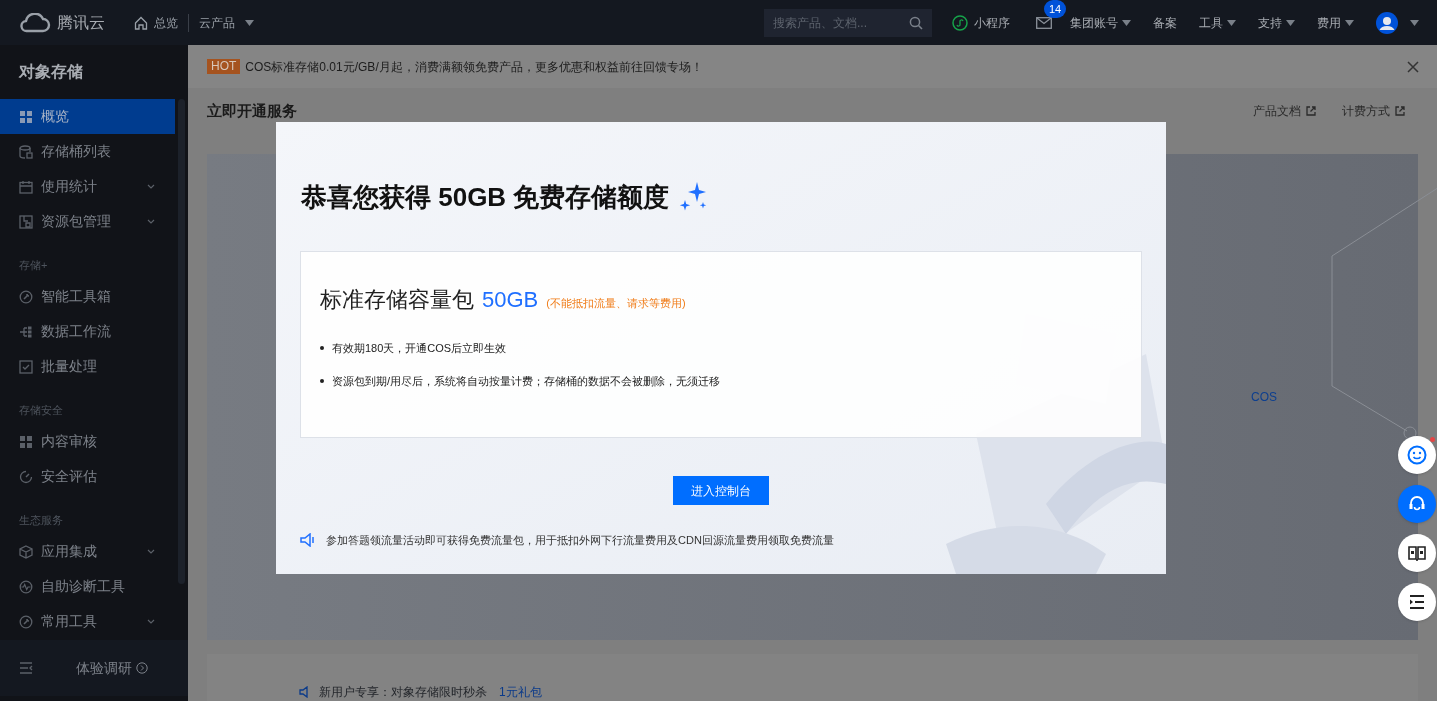  I want to click on database-icon, so click(26, 151).